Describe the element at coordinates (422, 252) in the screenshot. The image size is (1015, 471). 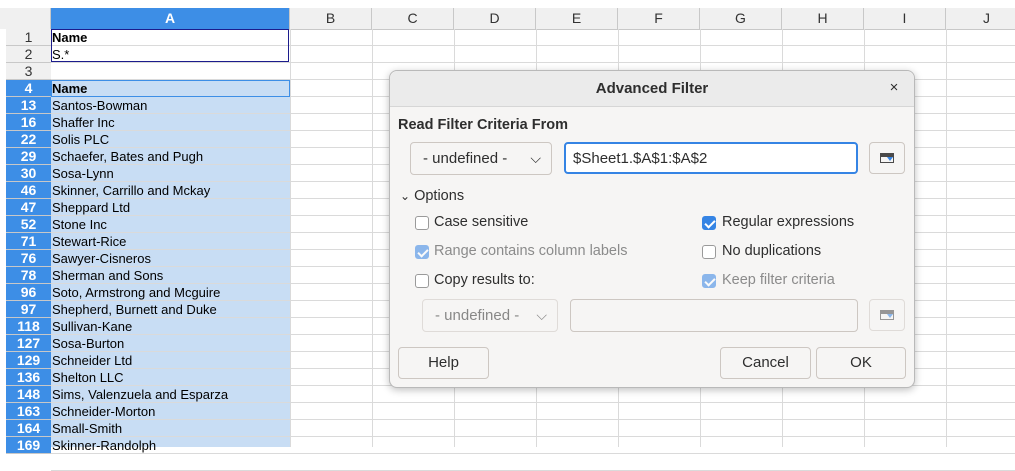
I see `range-contains-labels-checkbox` at that location.